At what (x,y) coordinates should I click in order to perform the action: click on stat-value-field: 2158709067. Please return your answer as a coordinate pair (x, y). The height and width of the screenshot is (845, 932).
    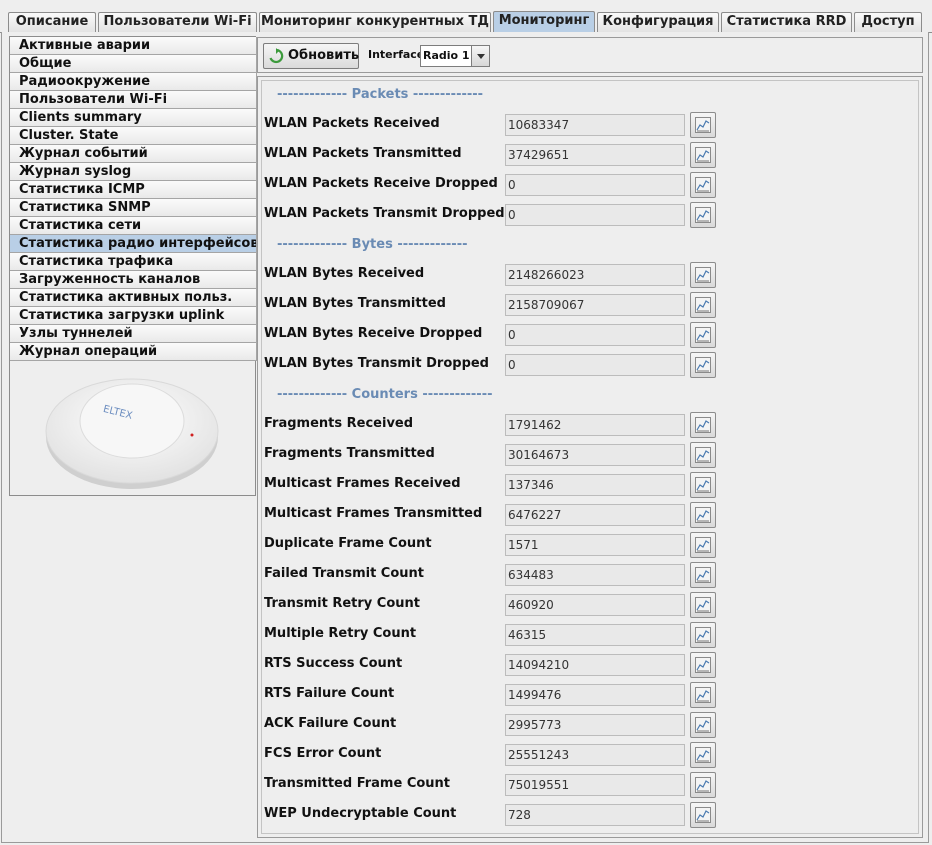
    Looking at the image, I should click on (595, 305).